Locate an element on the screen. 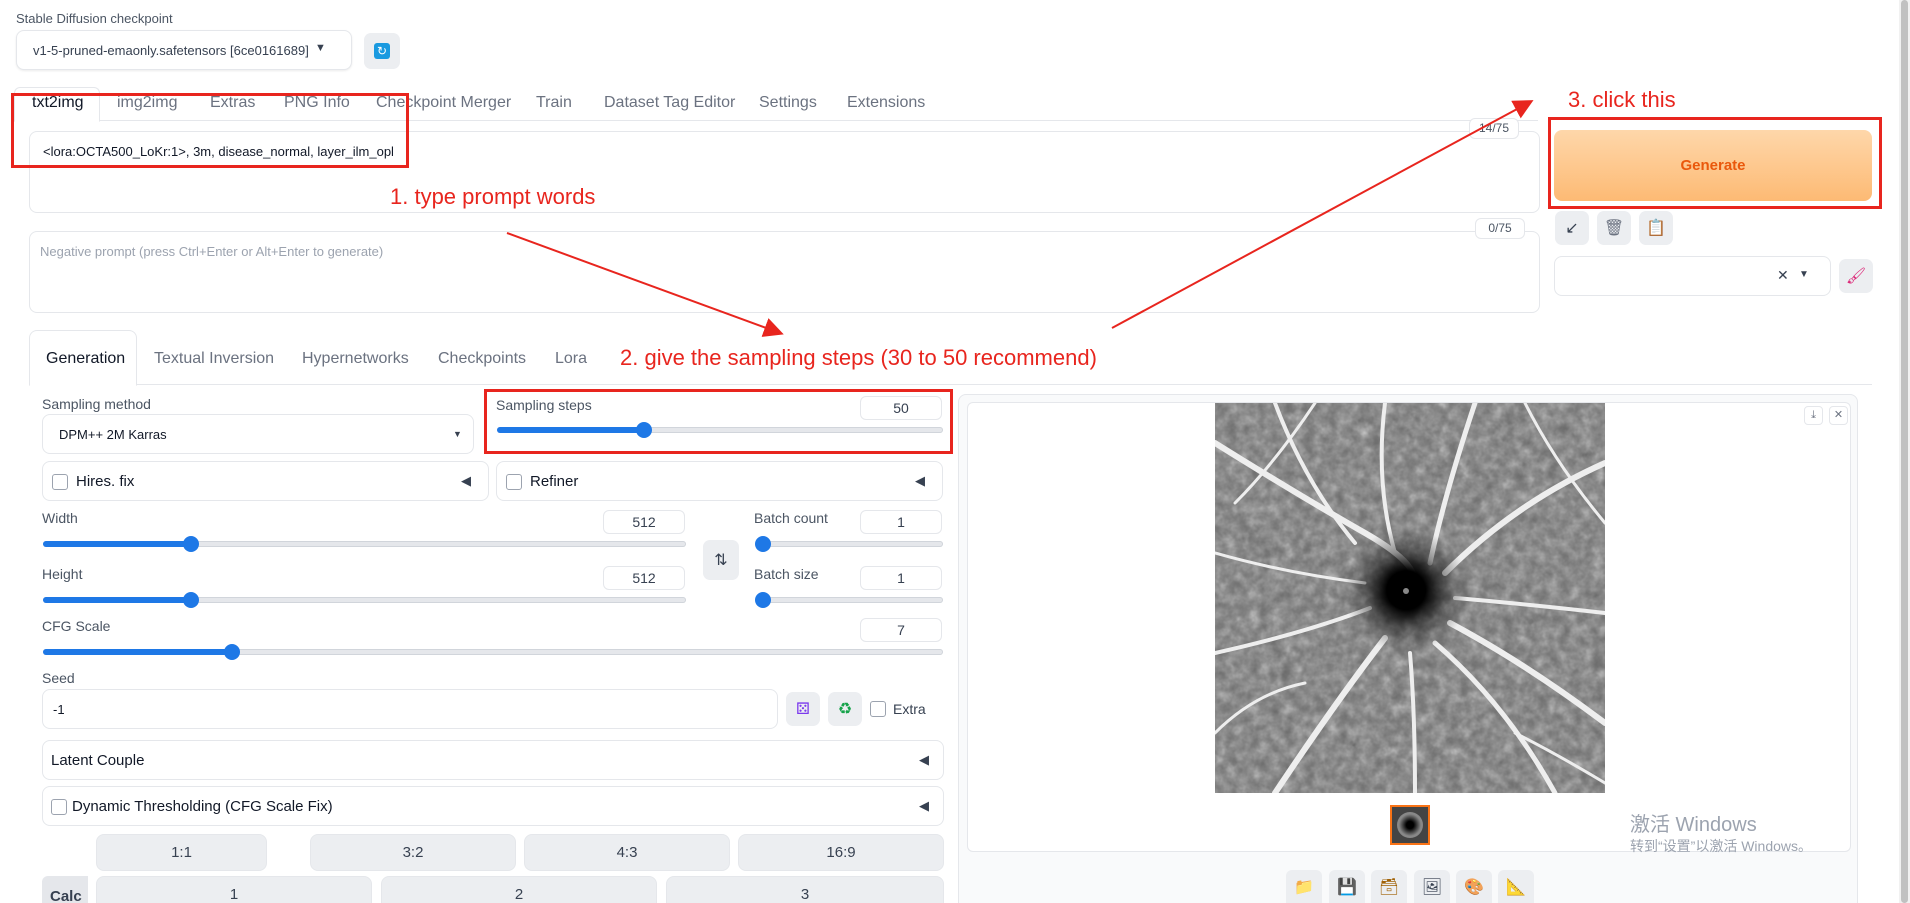  arrow-to-generate is located at coordinates (1322, 214).